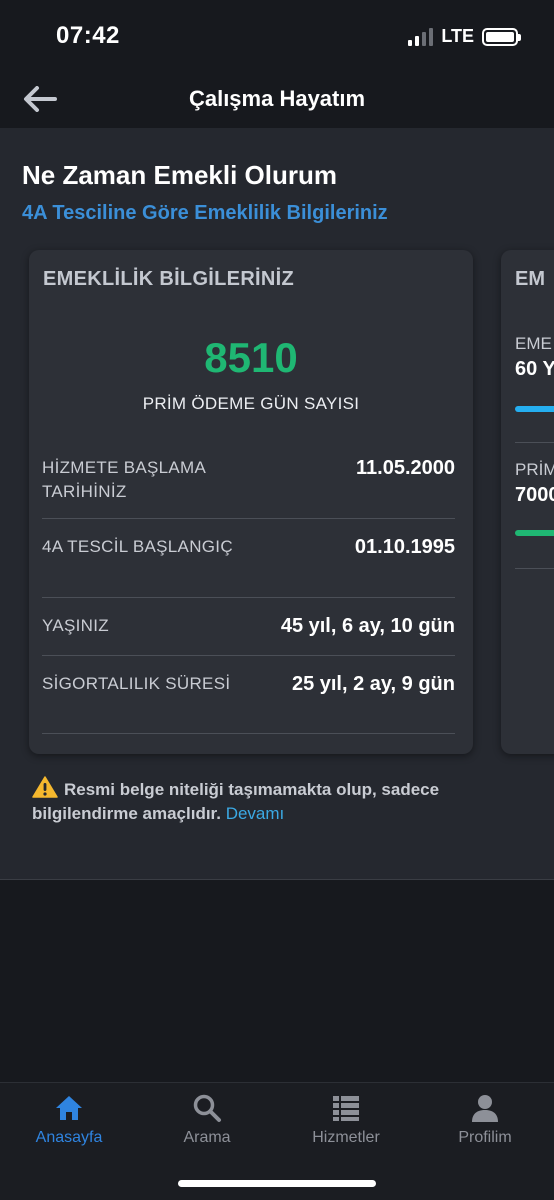 Image resolution: width=554 pixels, height=1200 pixels. What do you see at coordinates (404, 547) in the screenshot?
I see `info-value: 01.10.1995` at bounding box center [404, 547].